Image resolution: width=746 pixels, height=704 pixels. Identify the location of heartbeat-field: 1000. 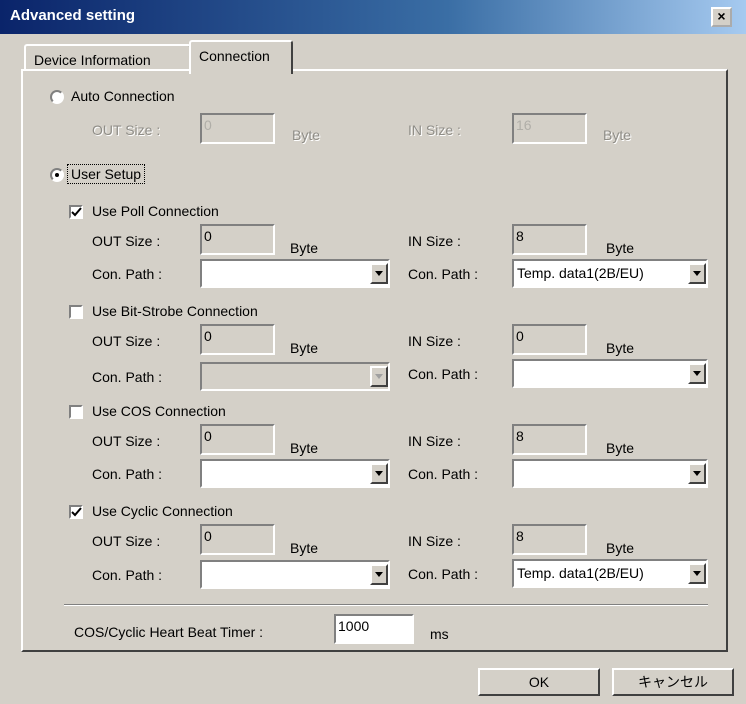
(374, 629).